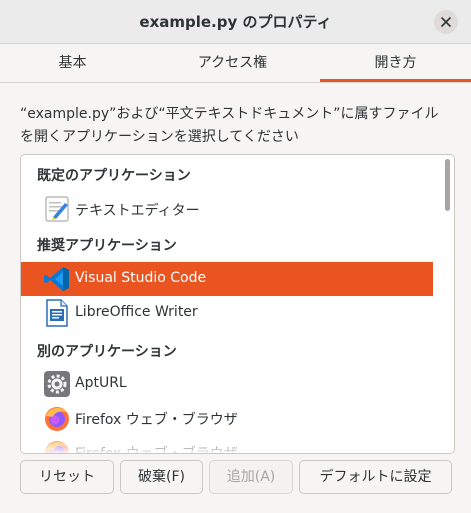 Image resolution: width=471 pixels, height=513 pixels. I want to click on close-icon, so click(446, 22).